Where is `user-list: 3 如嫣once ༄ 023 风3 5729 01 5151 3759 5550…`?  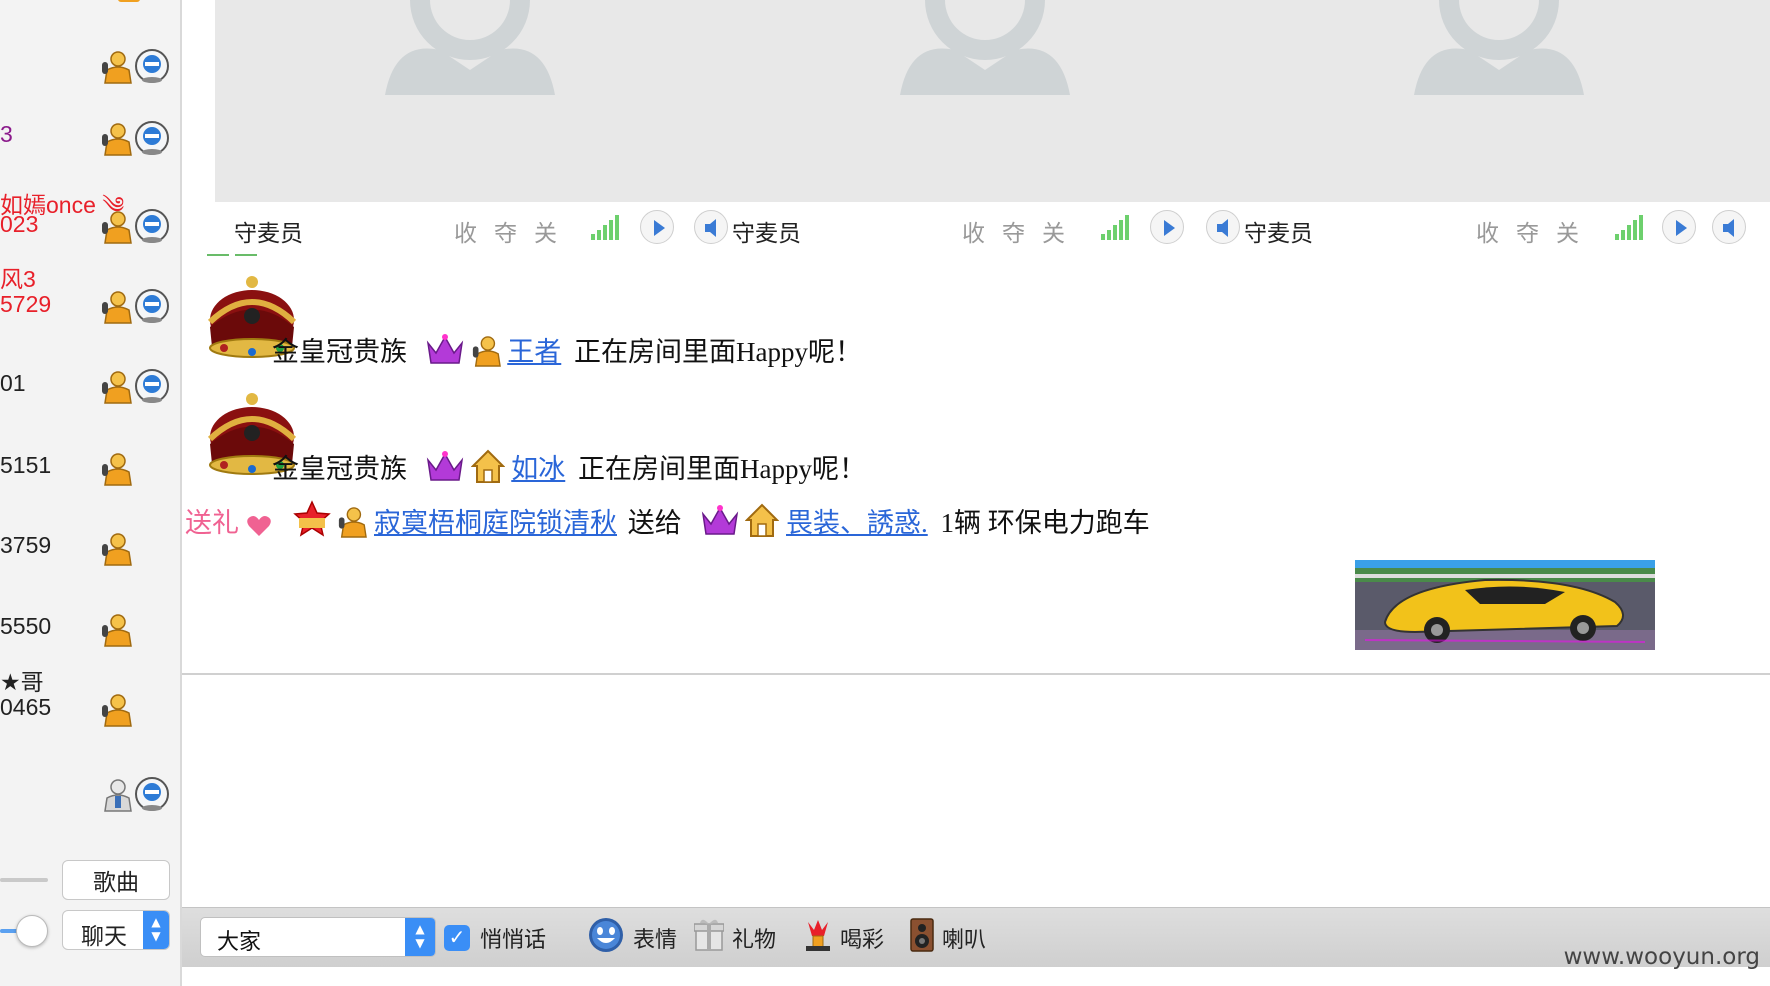
user-list: 3 如嫣once ༄ 023 风3 5729 01 5151 3759 5550… is located at coordinates (91, 493).